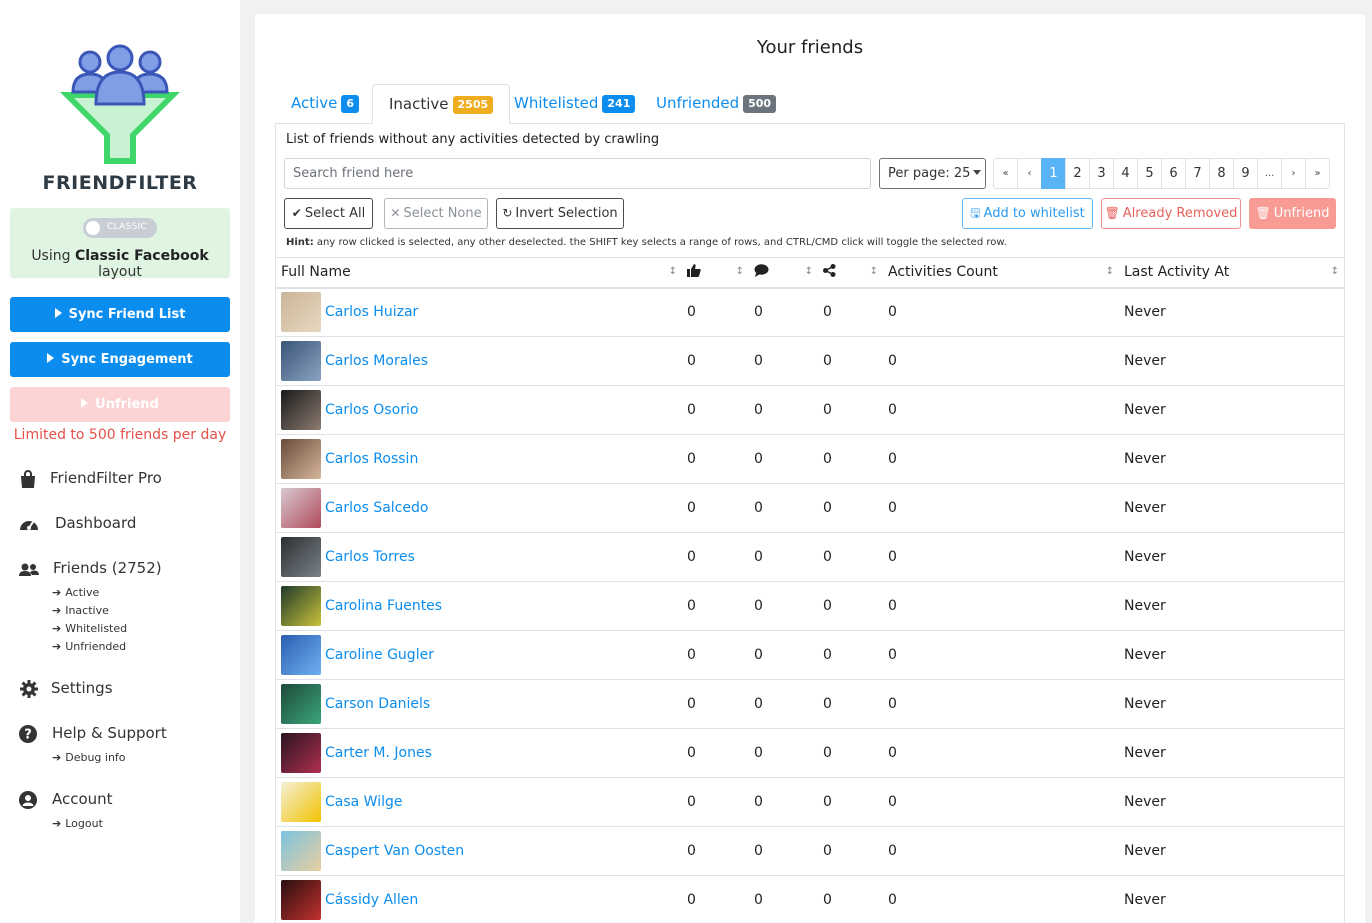 Image resolution: width=1372 pixels, height=923 pixels. What do you see at coordinates (1125, 173) in the screenshot?
I see `page-4: 4` at bounding box center [1125, 173].